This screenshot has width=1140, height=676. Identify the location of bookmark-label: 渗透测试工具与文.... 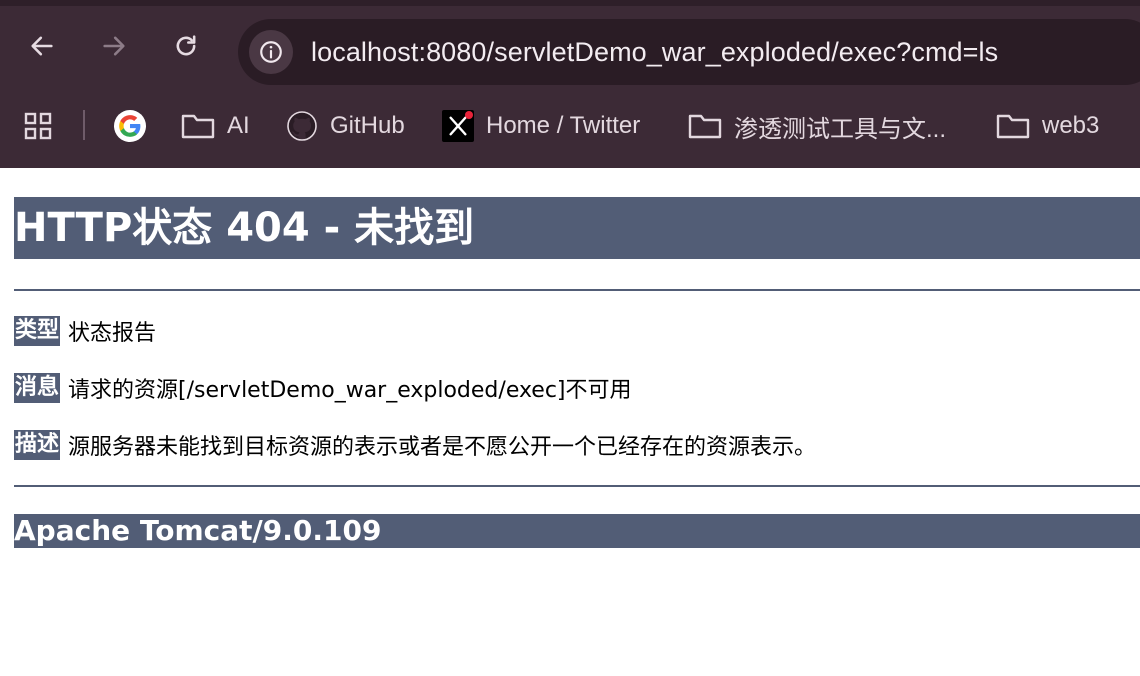
(840, 129).